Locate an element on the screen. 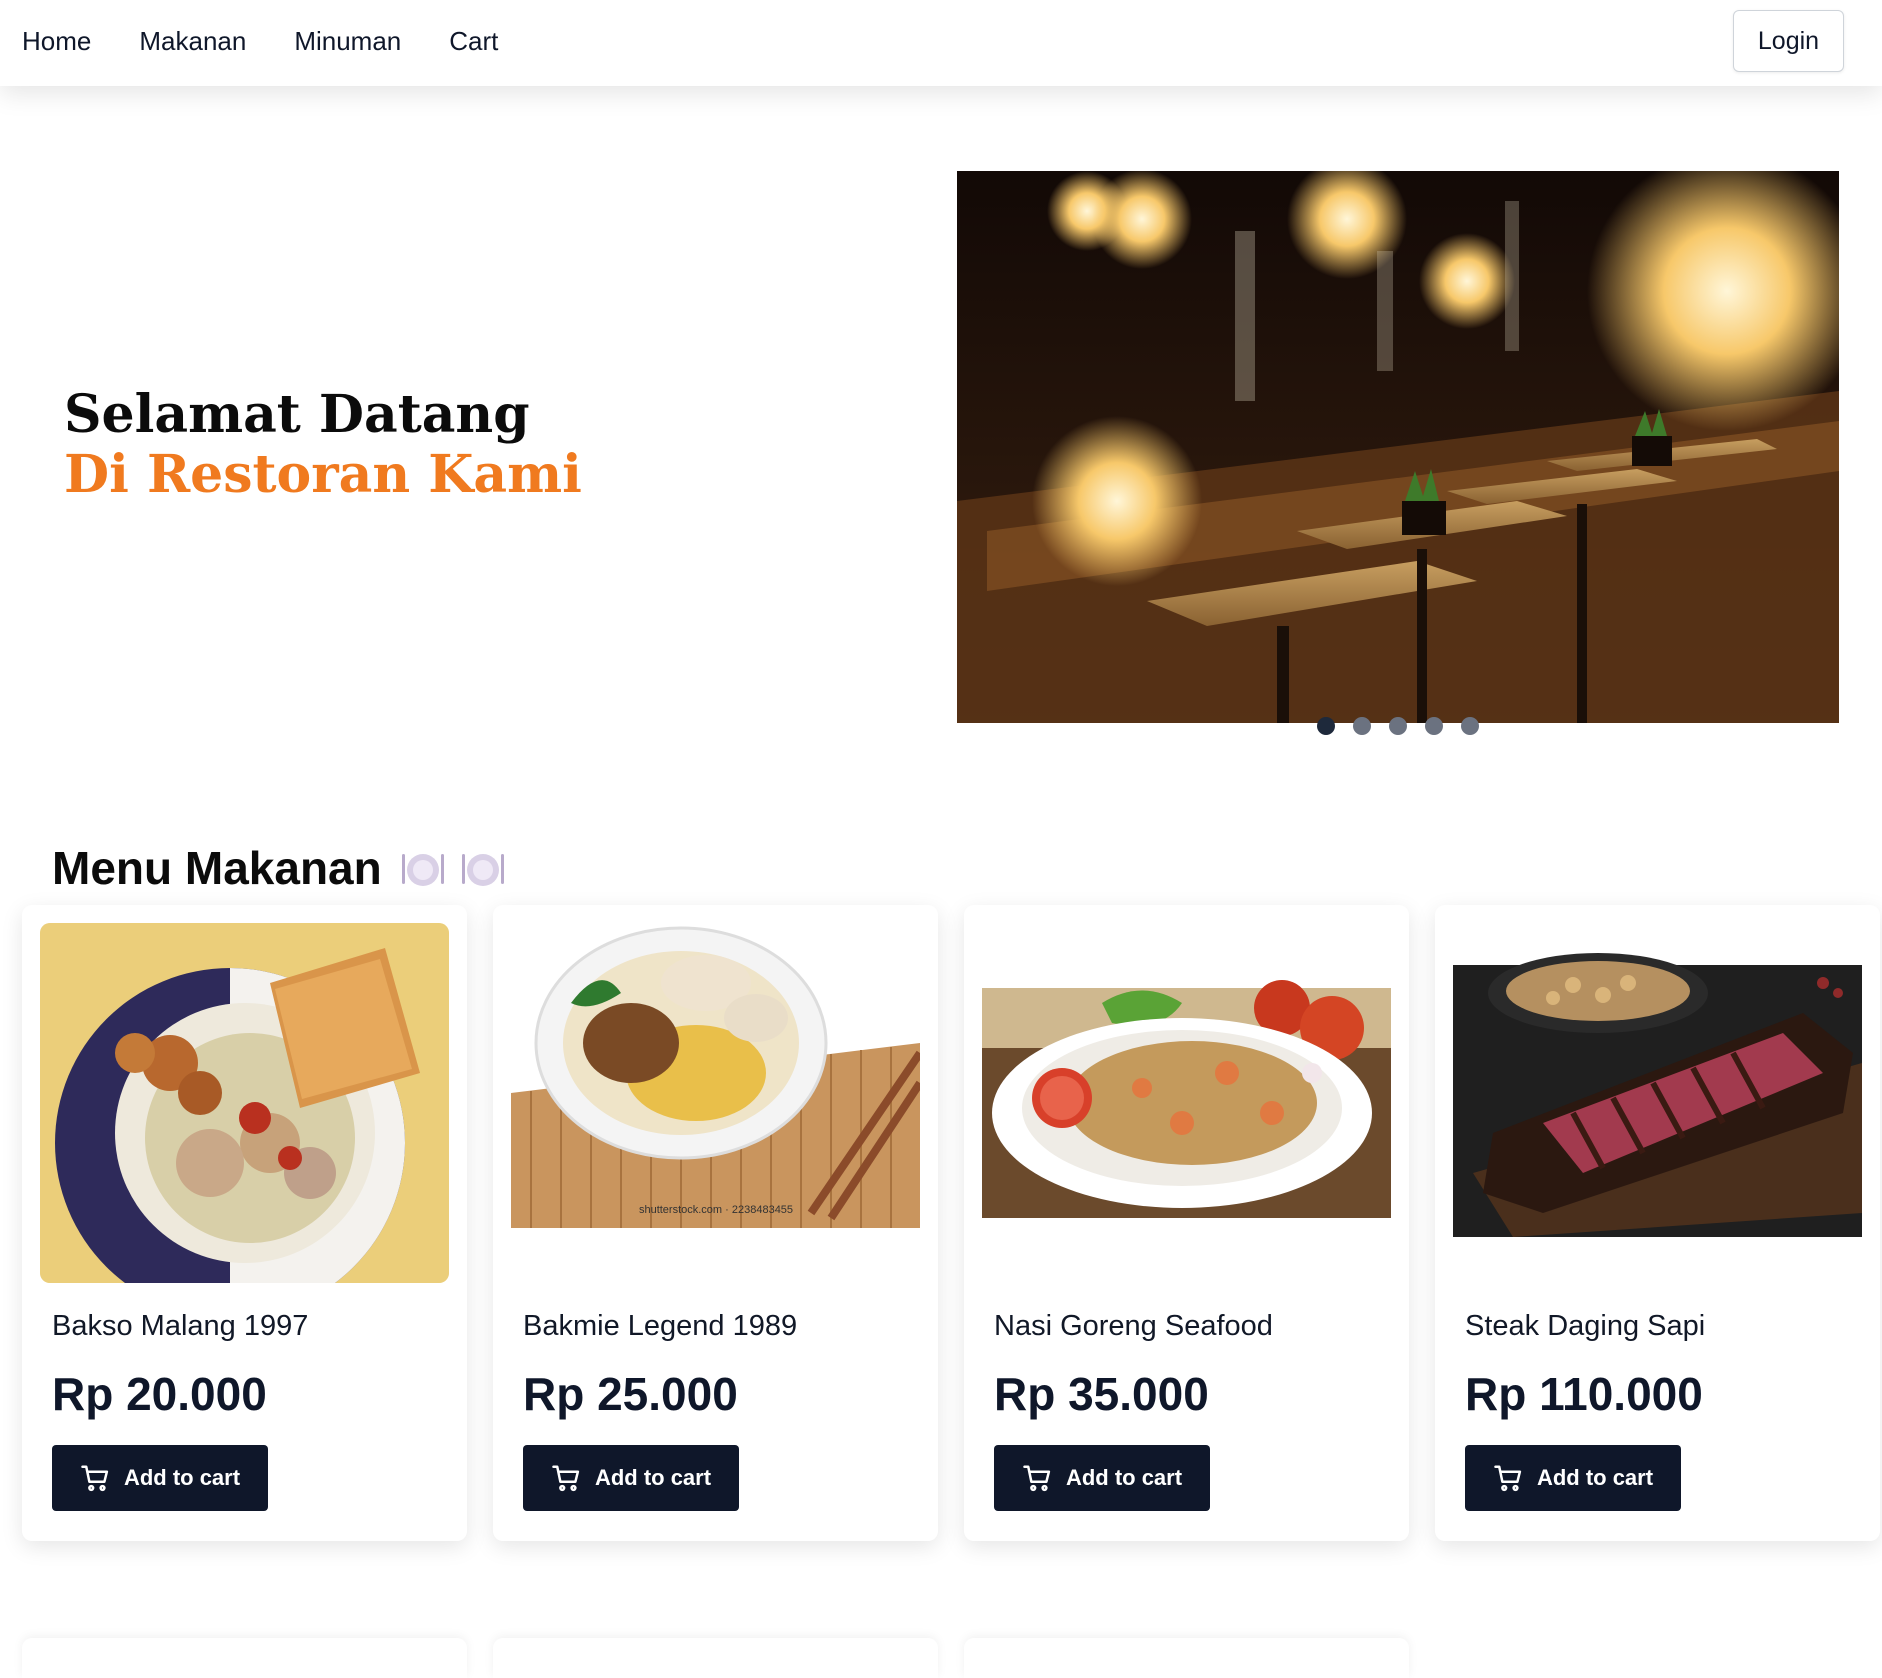 This screenshot has width=1882, height=1678. hero-title-line2: Di Restoran Kami is located at coordinates (323, 474).